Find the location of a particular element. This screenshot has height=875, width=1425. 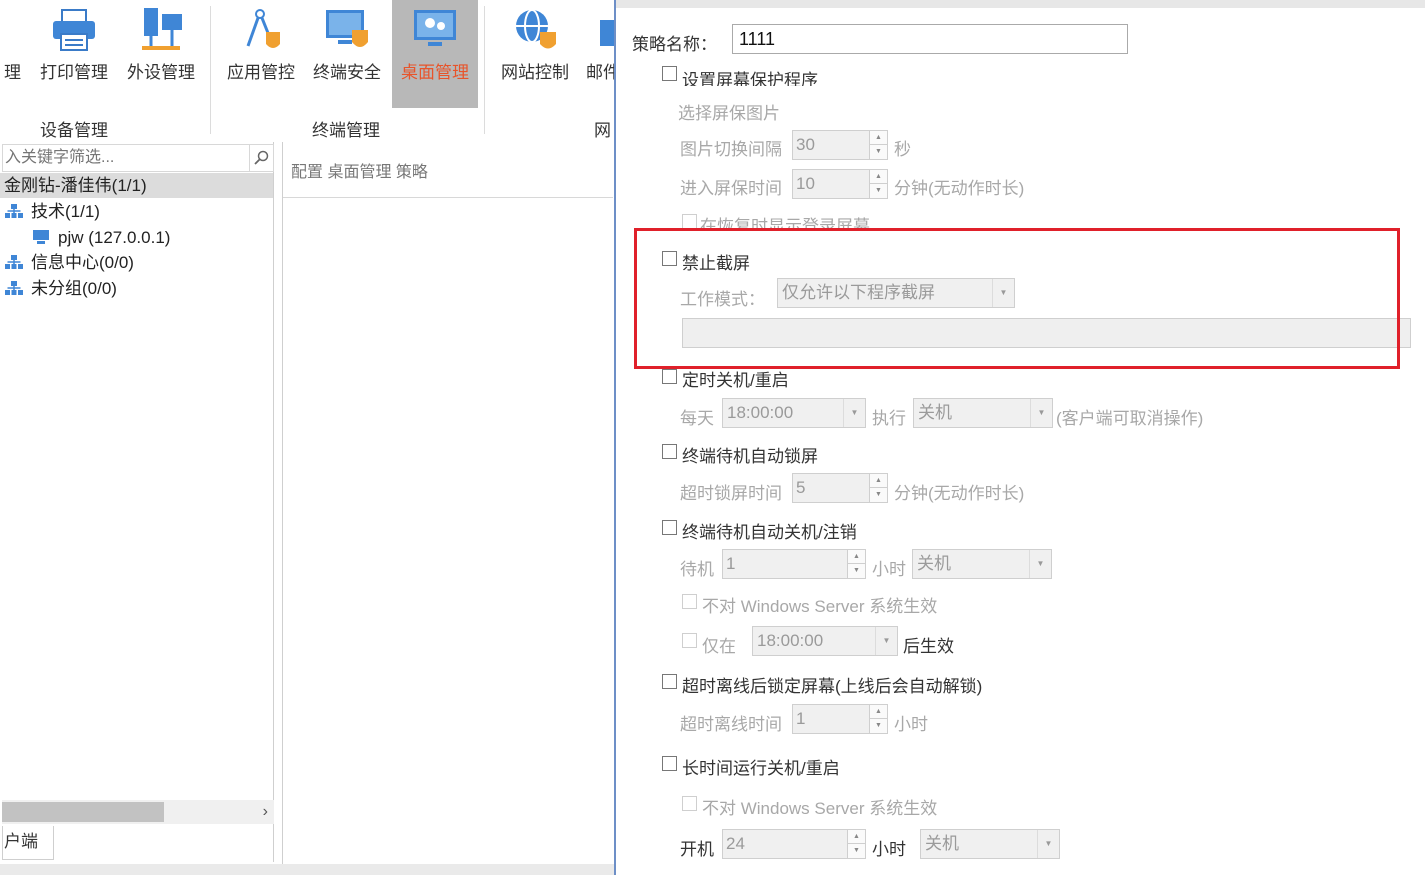

offline-lock-checkbox is located at coordinates (669, 681).